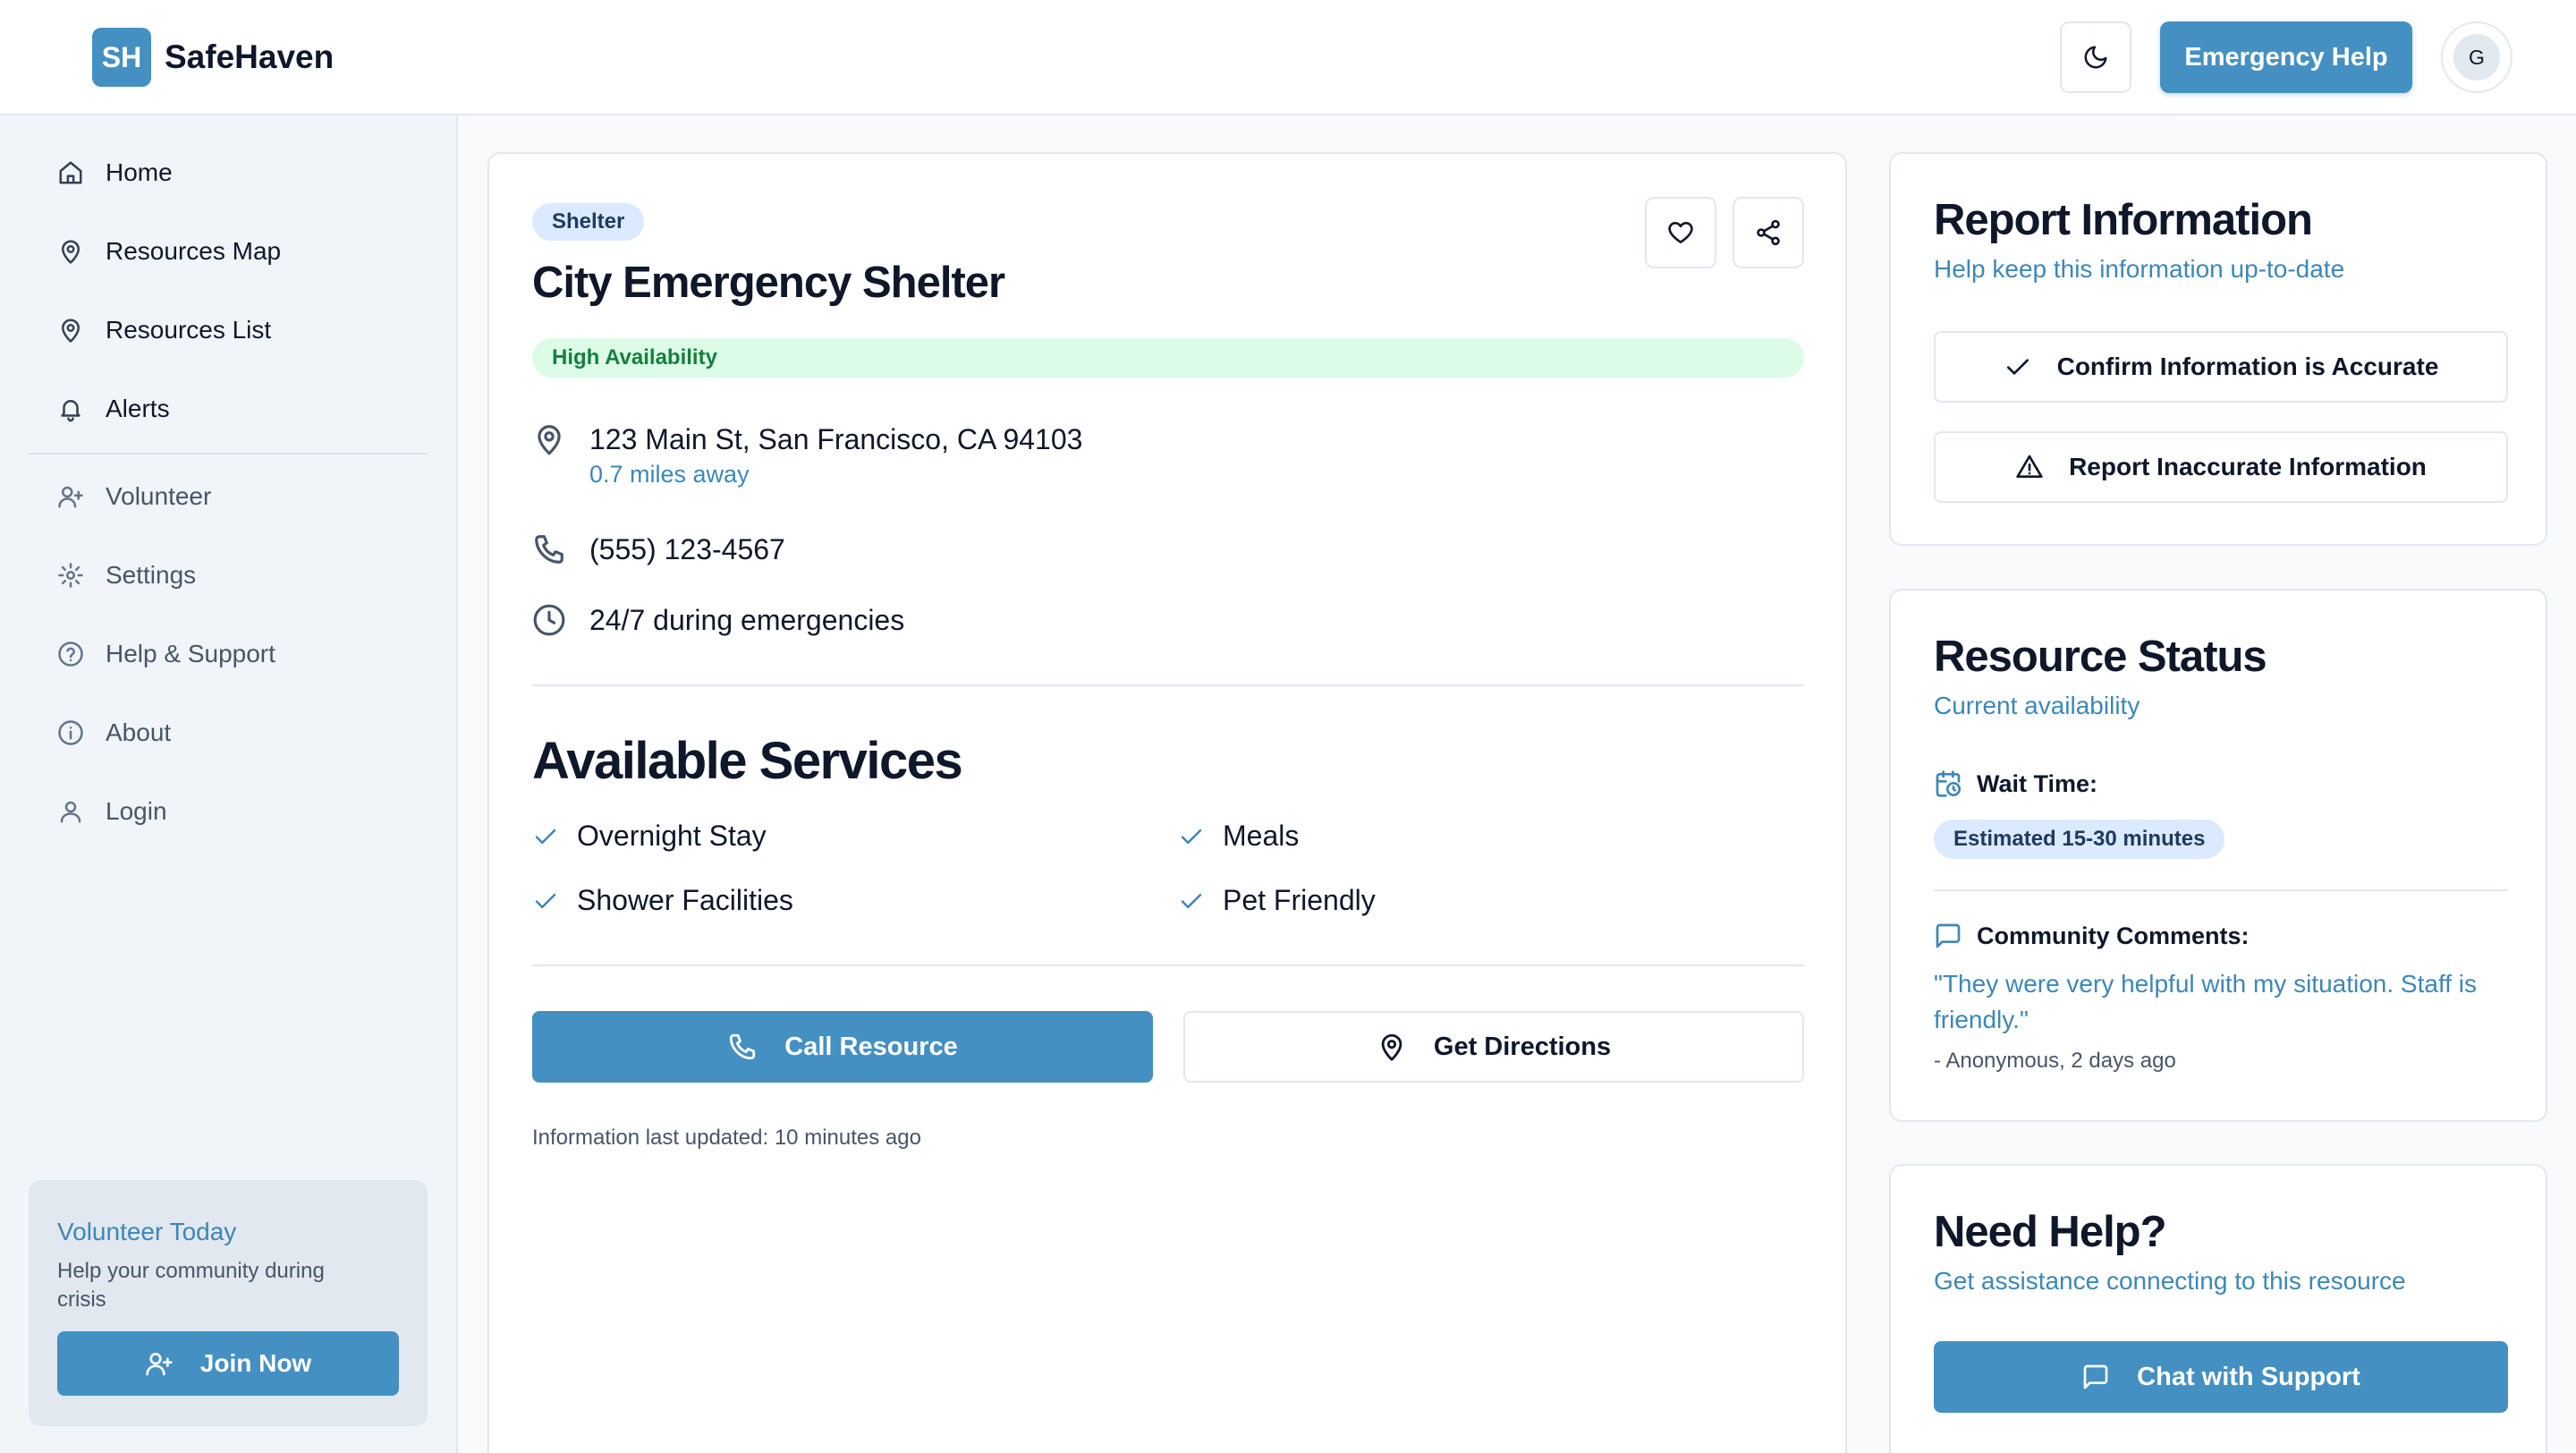 This screenshot has height=1453, width=2576. Describe the element at coordinates (228, 733) in the screenshot. I see `sidebar-item-about: About` at that location.